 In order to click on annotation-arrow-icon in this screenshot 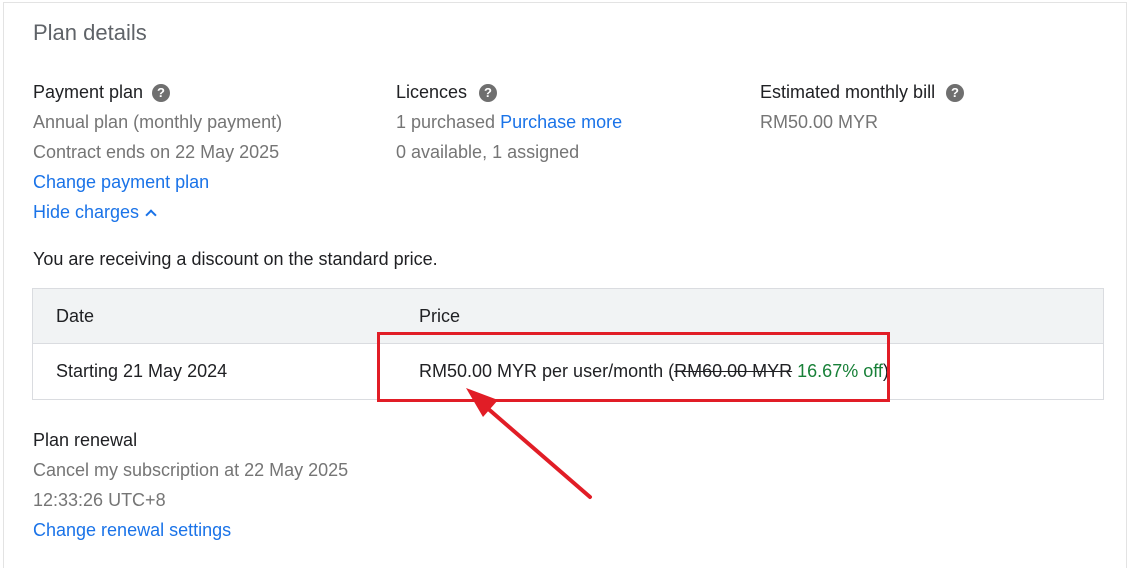, I will do `click(529, 443)`.